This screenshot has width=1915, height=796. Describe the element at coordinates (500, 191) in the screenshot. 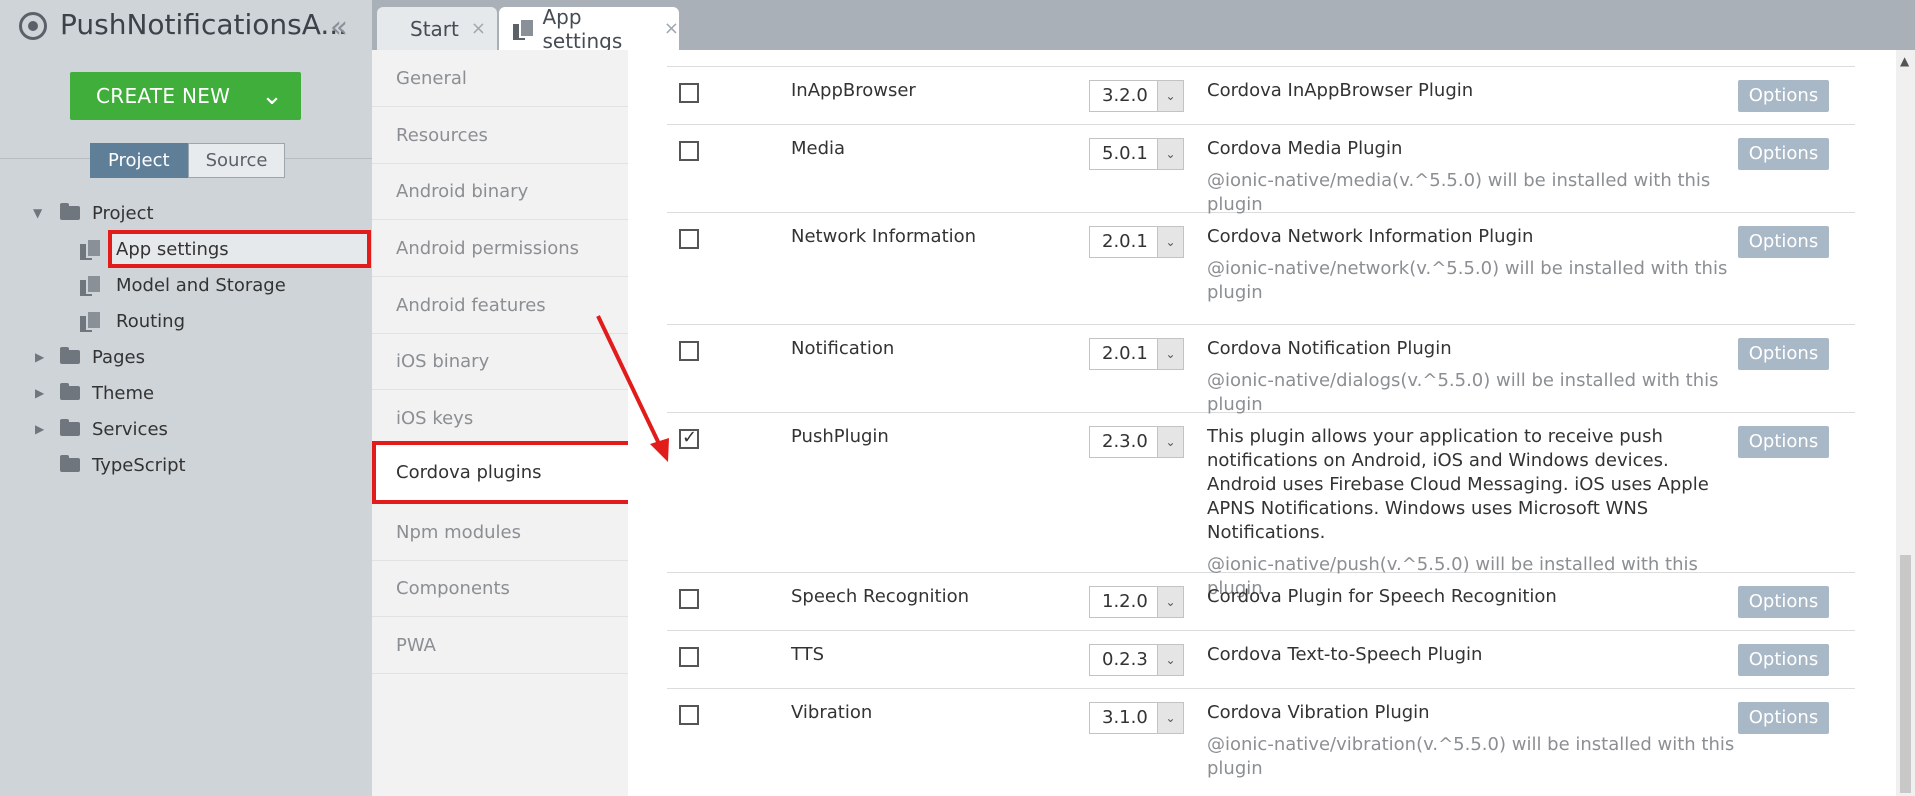

I see `settings-nav-android-binary: Android binary` at that location.